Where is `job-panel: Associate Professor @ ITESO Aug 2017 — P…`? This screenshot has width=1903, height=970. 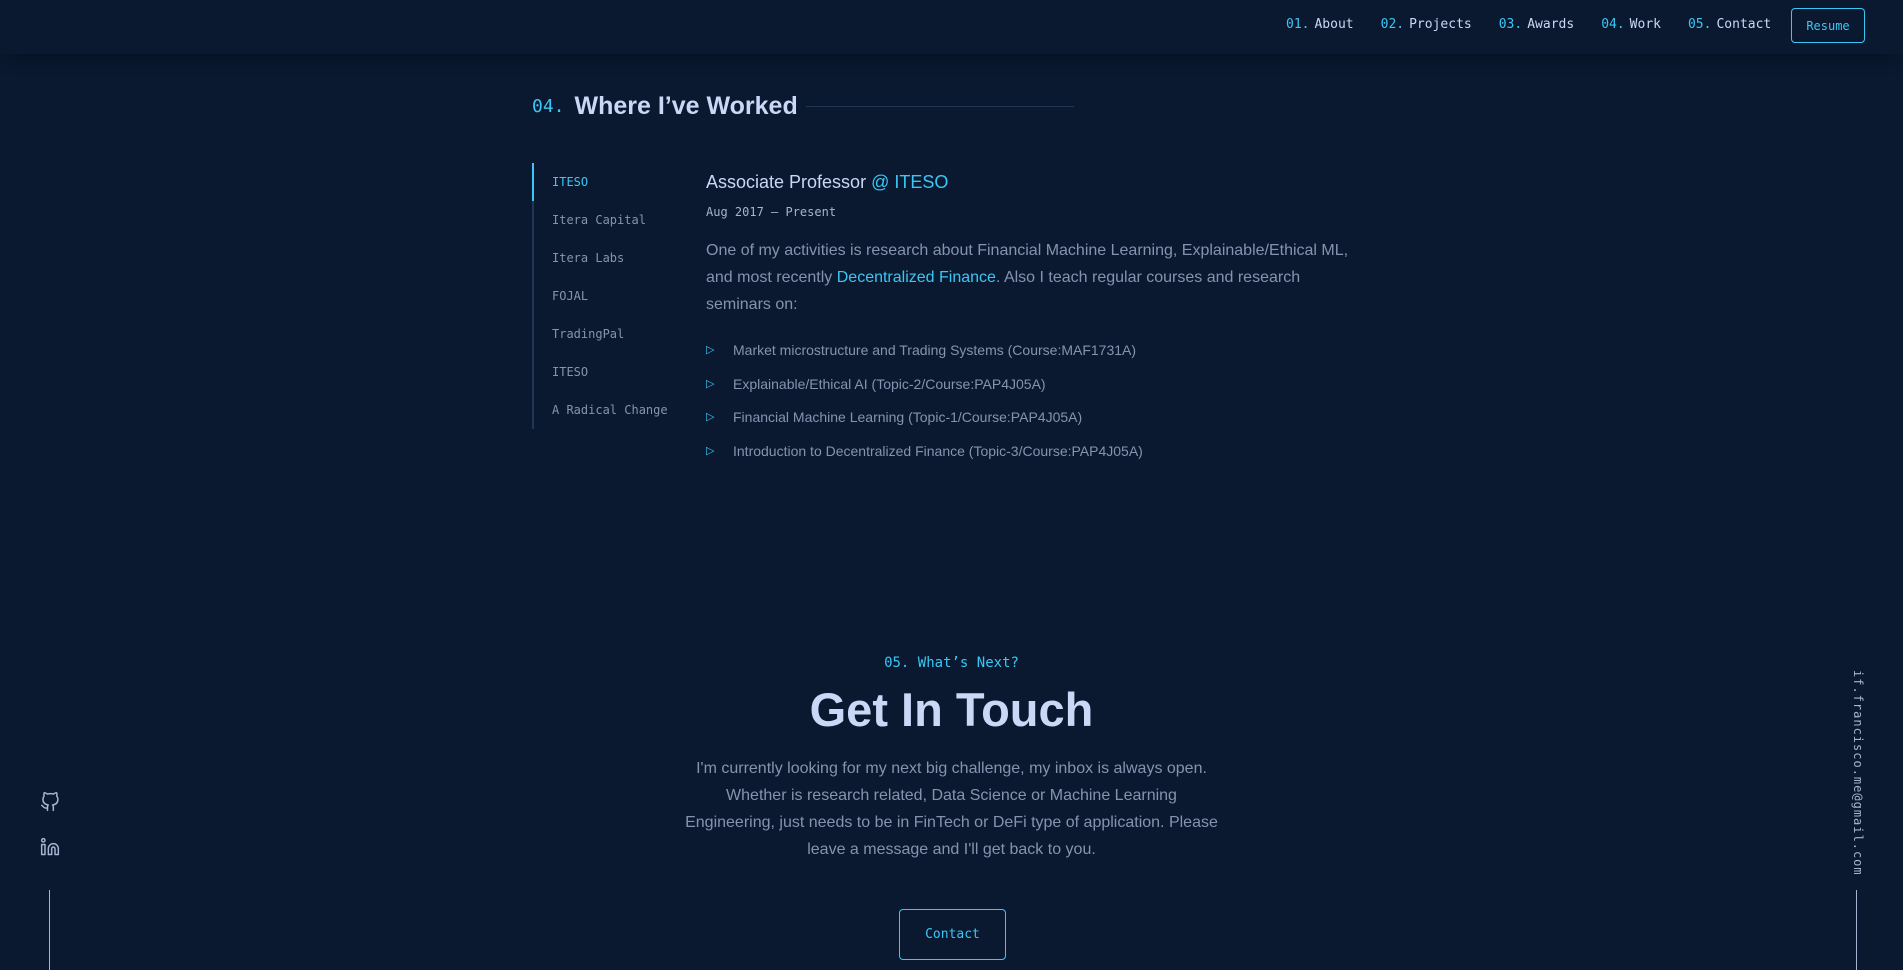
job-panel: Associate Professor @ ITESO Aug 2017 — P… is located at coordinates (1036, 322).